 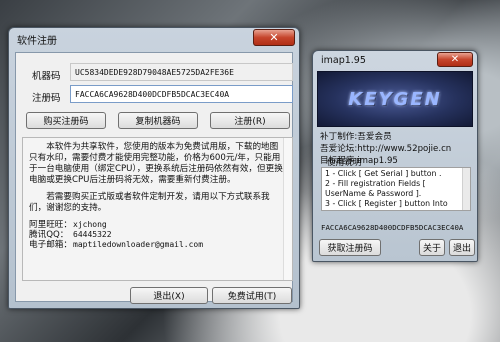 I want to click on keygen-banner: KEYGEN, so click(x=395, y=99).